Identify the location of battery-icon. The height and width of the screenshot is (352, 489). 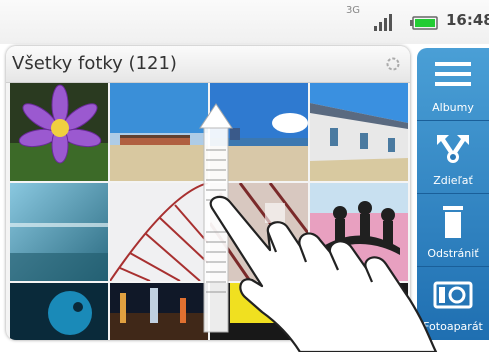
(424, 23).